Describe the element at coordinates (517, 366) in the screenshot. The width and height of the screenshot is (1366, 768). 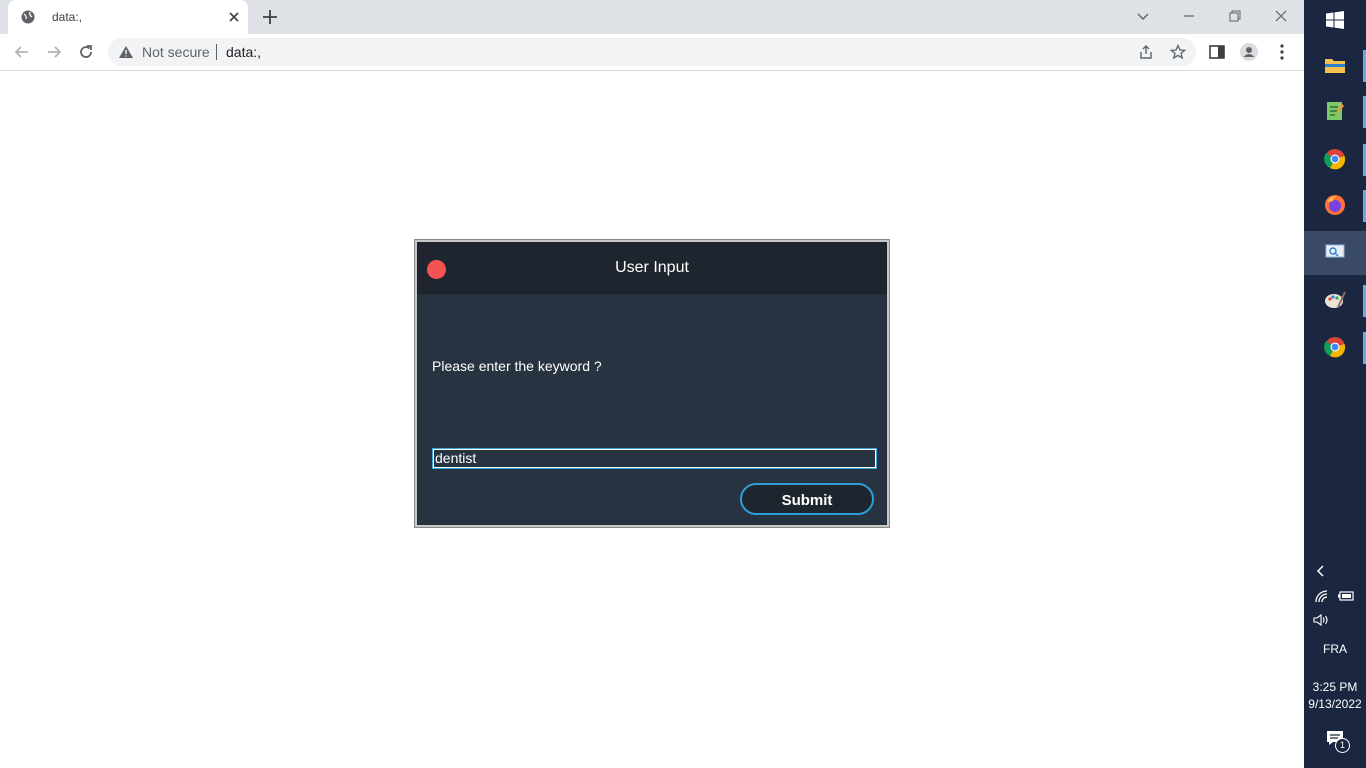
I see `dialog-prompt: Please enter the keyword ?` at that location.